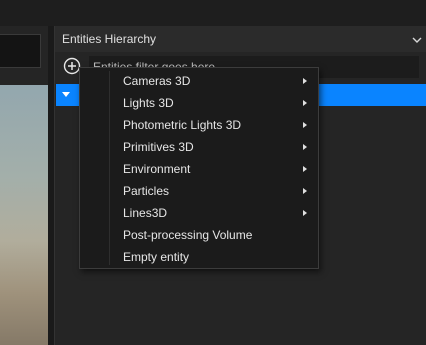  I want to click on panel-header: Entities Hierarchy, so click(240, 39).